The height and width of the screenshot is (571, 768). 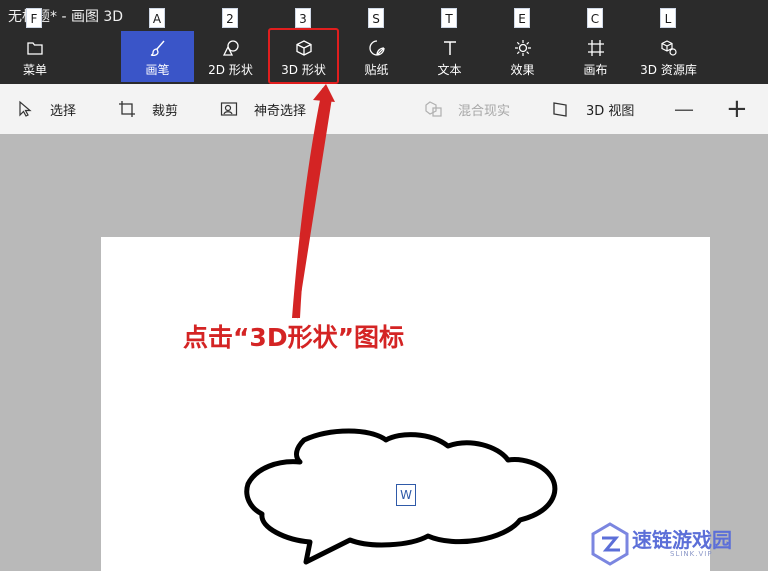 I want to click on watermark-subtext: SLINK.VIP, so click(x=691, y=554).